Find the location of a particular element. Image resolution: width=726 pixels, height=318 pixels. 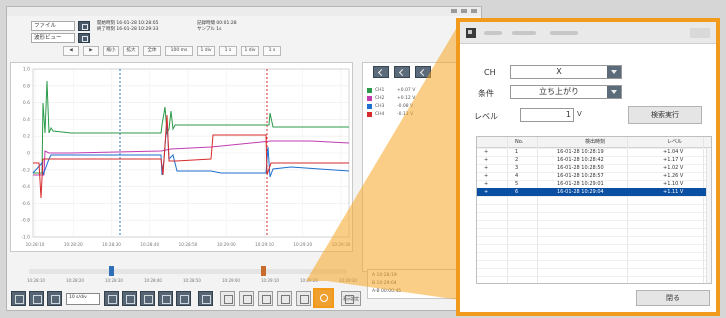

table-cell-no: 4 is located at coordinates (517, 176).